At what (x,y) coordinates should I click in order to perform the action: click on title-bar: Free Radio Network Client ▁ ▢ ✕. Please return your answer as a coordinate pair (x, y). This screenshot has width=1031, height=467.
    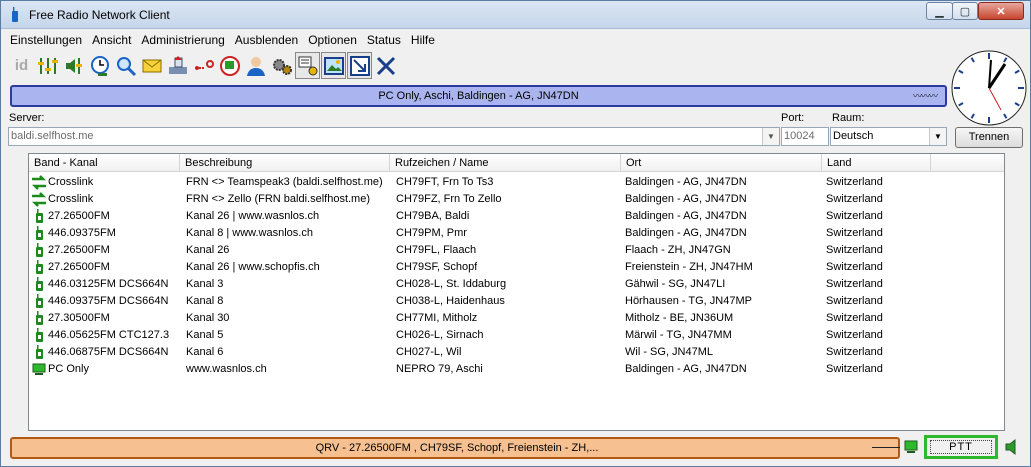
    Looking at the image, I should click on (515, 15).